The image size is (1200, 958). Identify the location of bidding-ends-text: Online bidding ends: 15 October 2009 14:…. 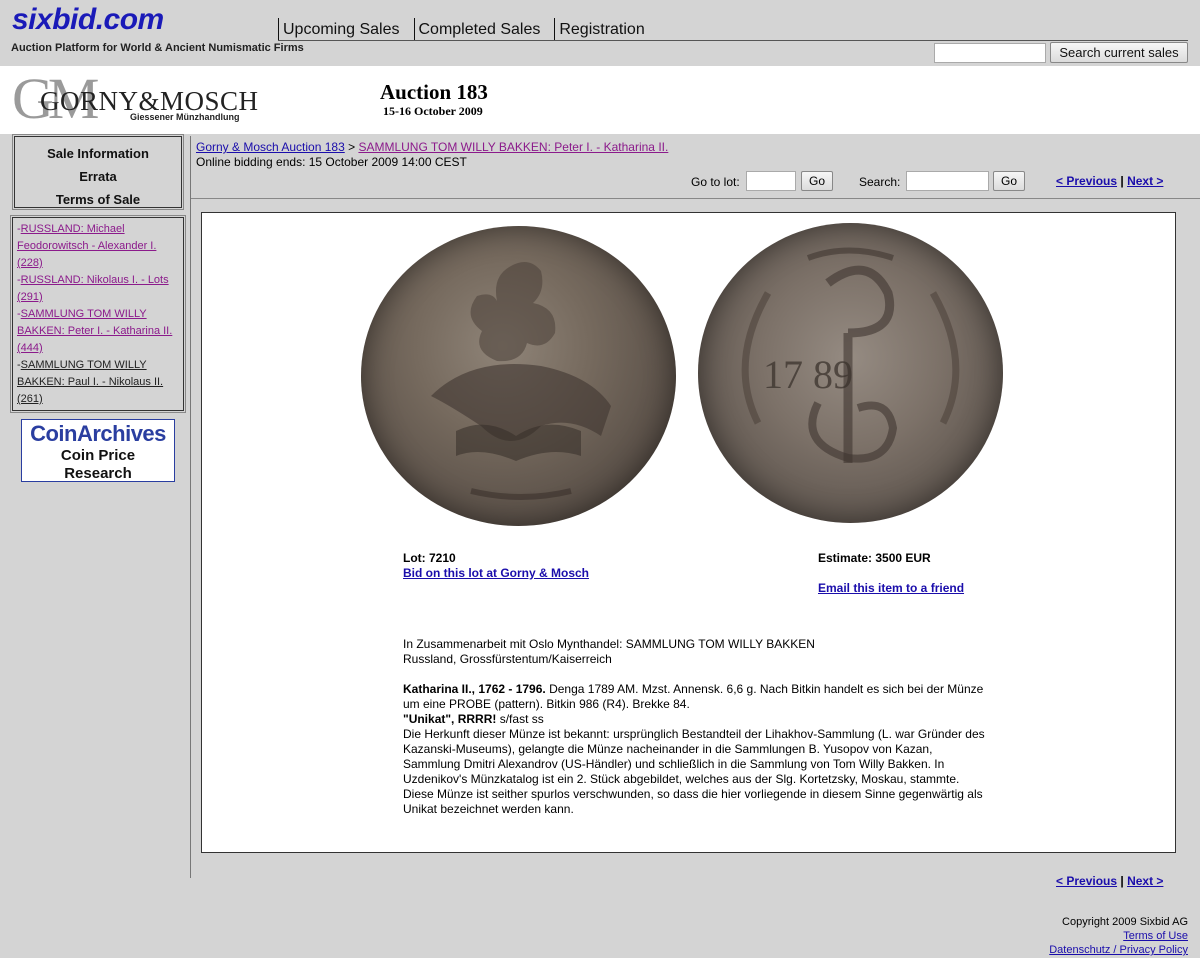
(331, 162).